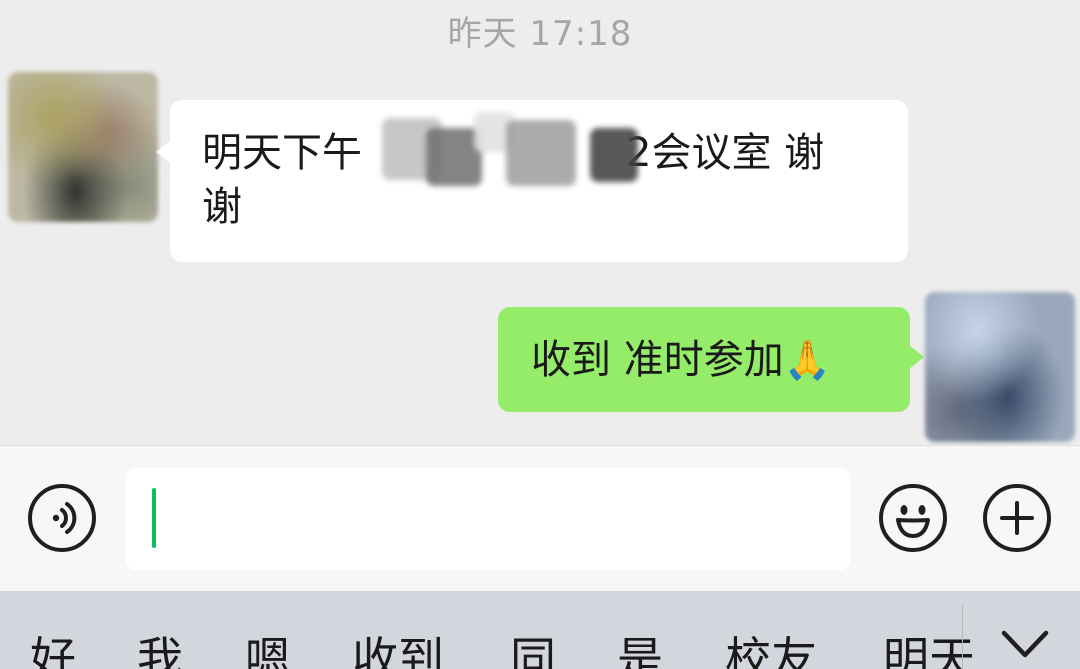  Describe the element at coordinates (488, 519) in the screenshot. I see `message-text-input` at that location.